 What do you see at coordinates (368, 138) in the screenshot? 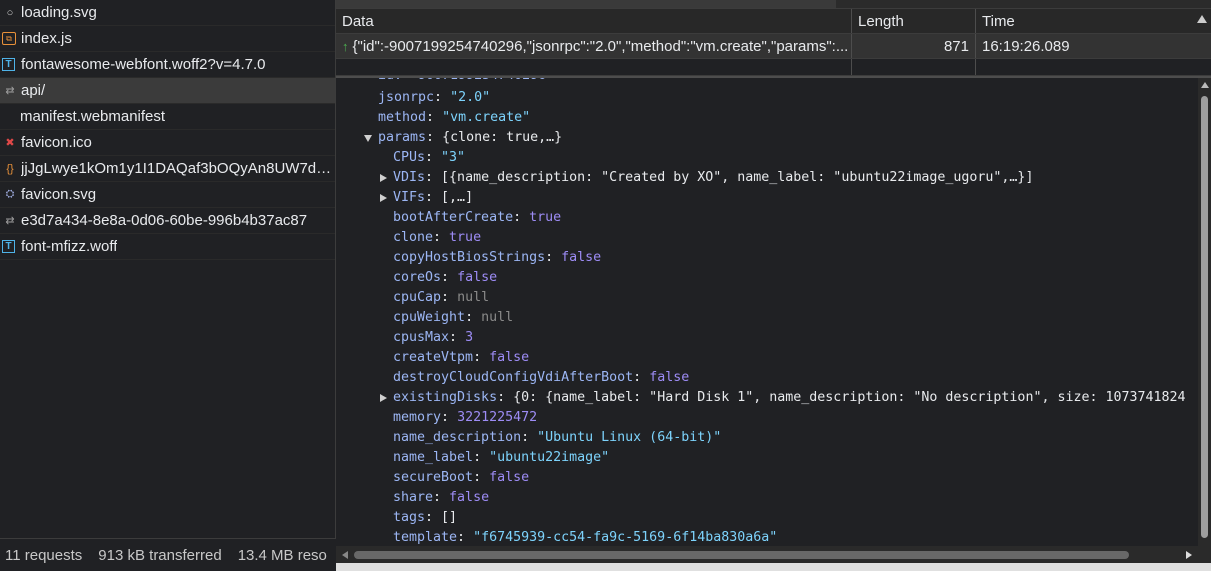
I see `collapse-icon` at bounding box center [368, 138].